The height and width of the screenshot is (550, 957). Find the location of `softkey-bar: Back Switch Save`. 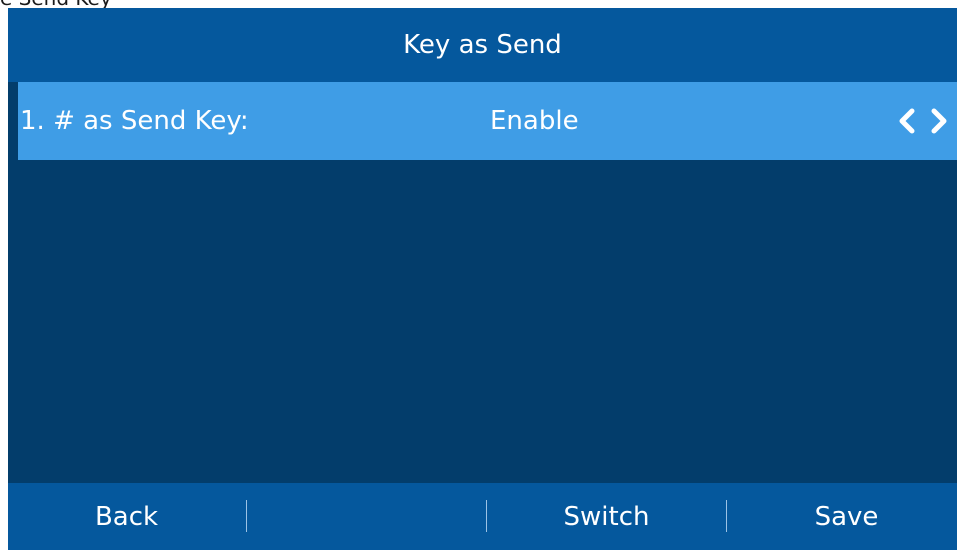

softkey-bar: Back Switch Save is located at coordinates (482, 516).